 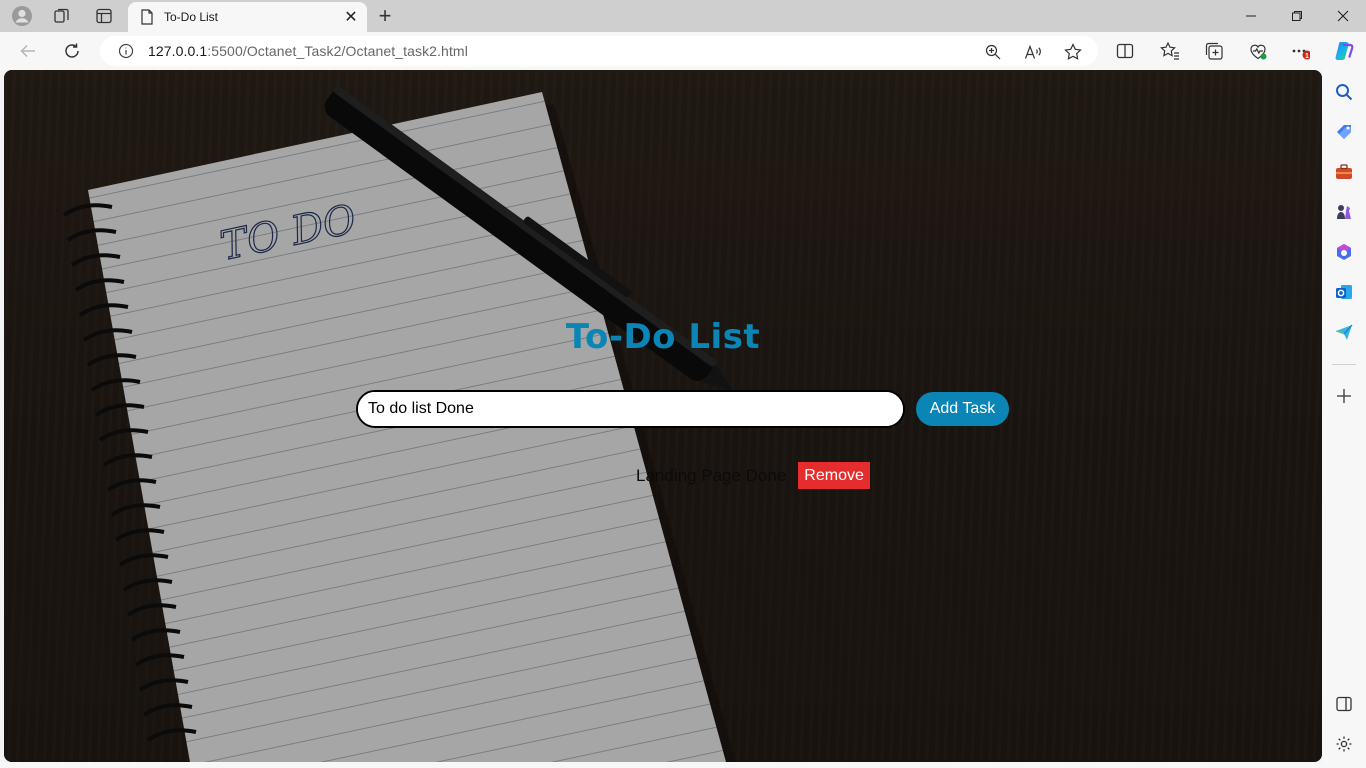 What do you see at coordinates (1258, 51) in the screenshot?
I see `browser-essentials-icon` at bounding box center [1258, 51].